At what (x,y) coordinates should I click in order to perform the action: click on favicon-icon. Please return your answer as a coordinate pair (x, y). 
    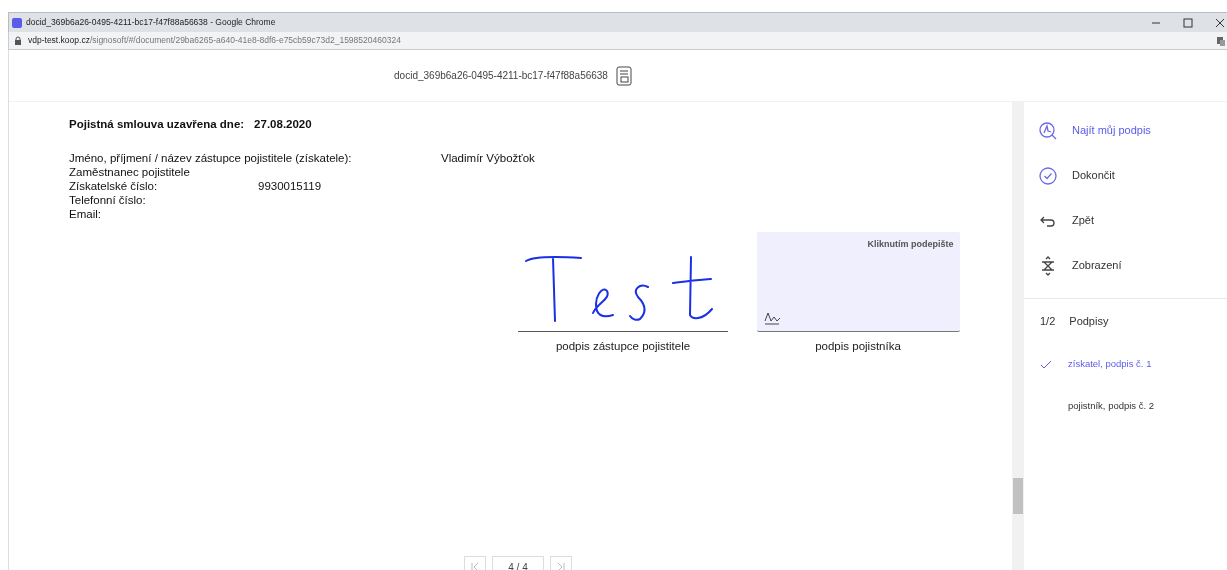
    Looking at the image, I should click on (17, 22).